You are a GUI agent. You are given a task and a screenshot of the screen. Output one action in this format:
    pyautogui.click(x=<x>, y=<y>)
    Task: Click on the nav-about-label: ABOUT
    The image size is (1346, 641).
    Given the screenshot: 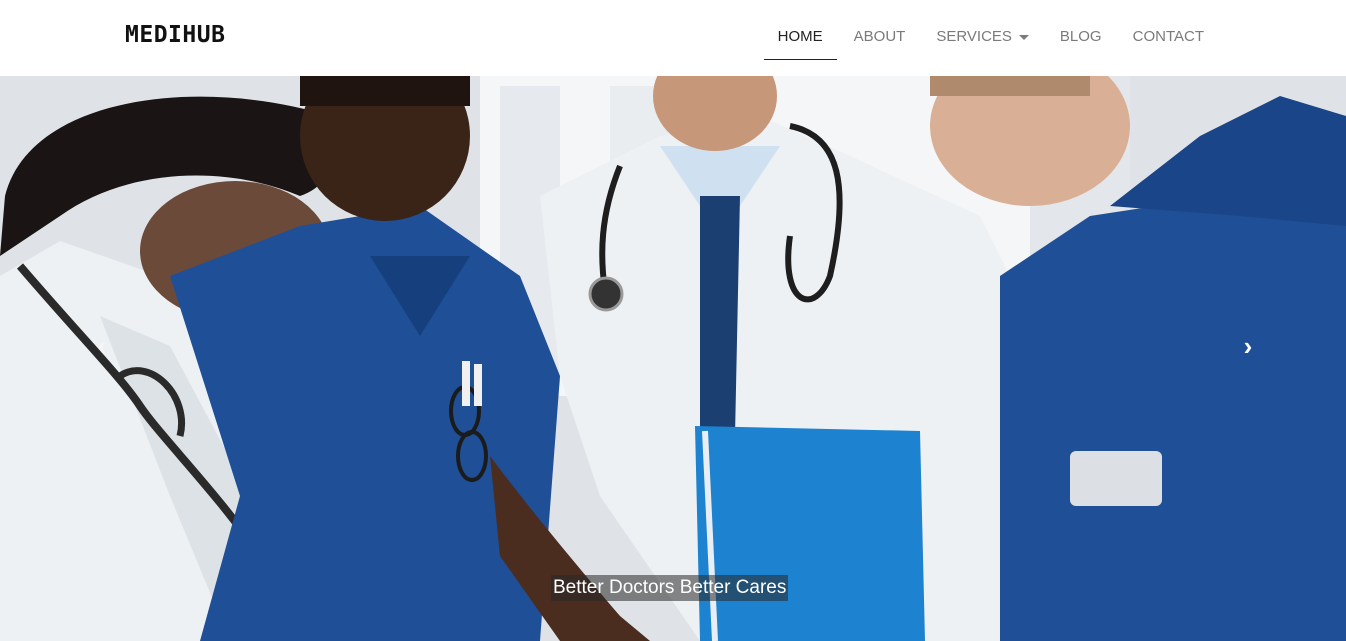 What is the action you would take?
    pyautogui.click(x=879, y=36)
    